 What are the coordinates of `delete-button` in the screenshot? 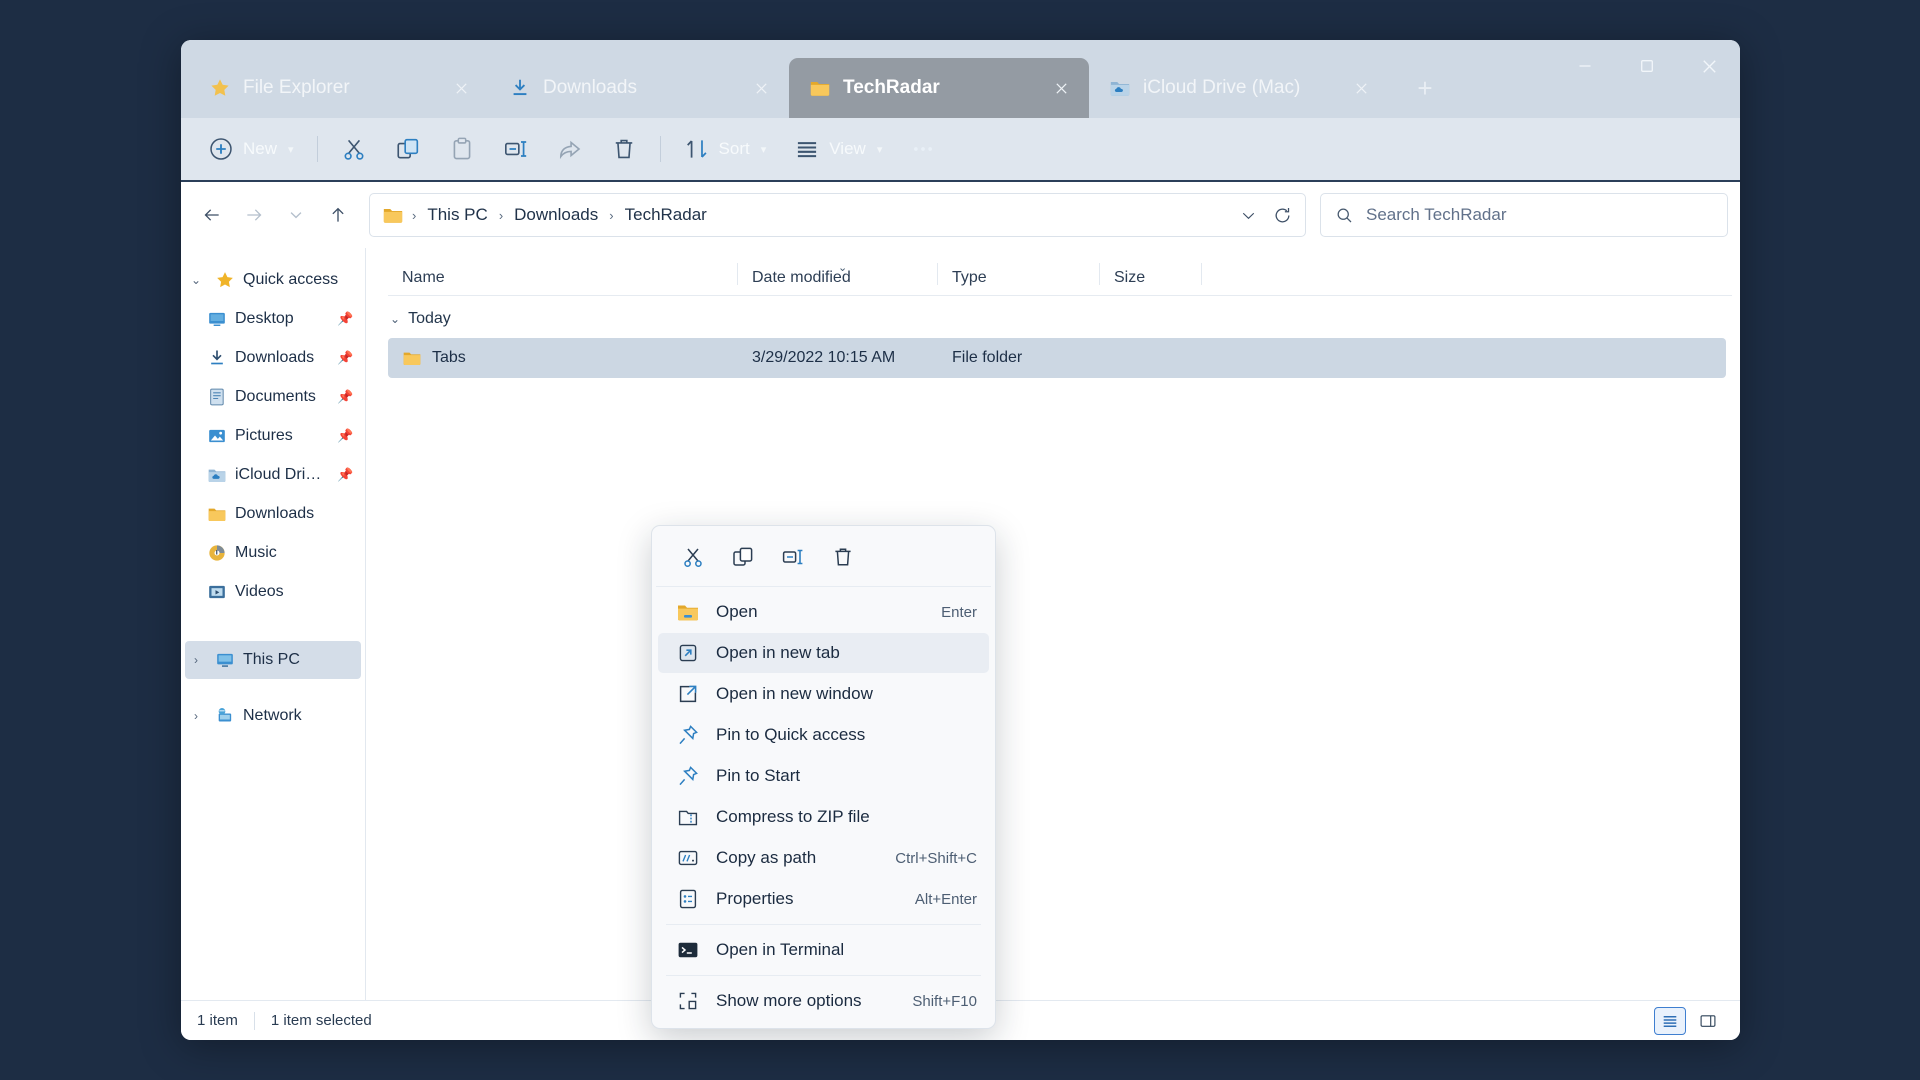 It's located at (624, 149).